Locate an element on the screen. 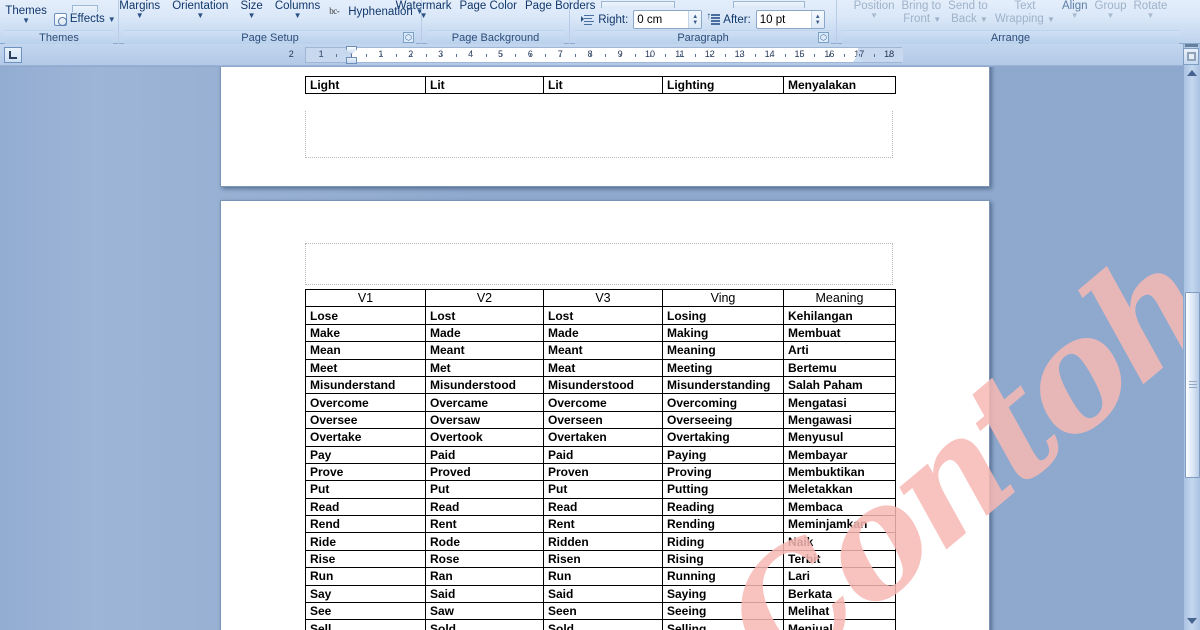 This screenshot has width=1200, height=630. table-cell: Lighting is located at coordinates (723, 85).